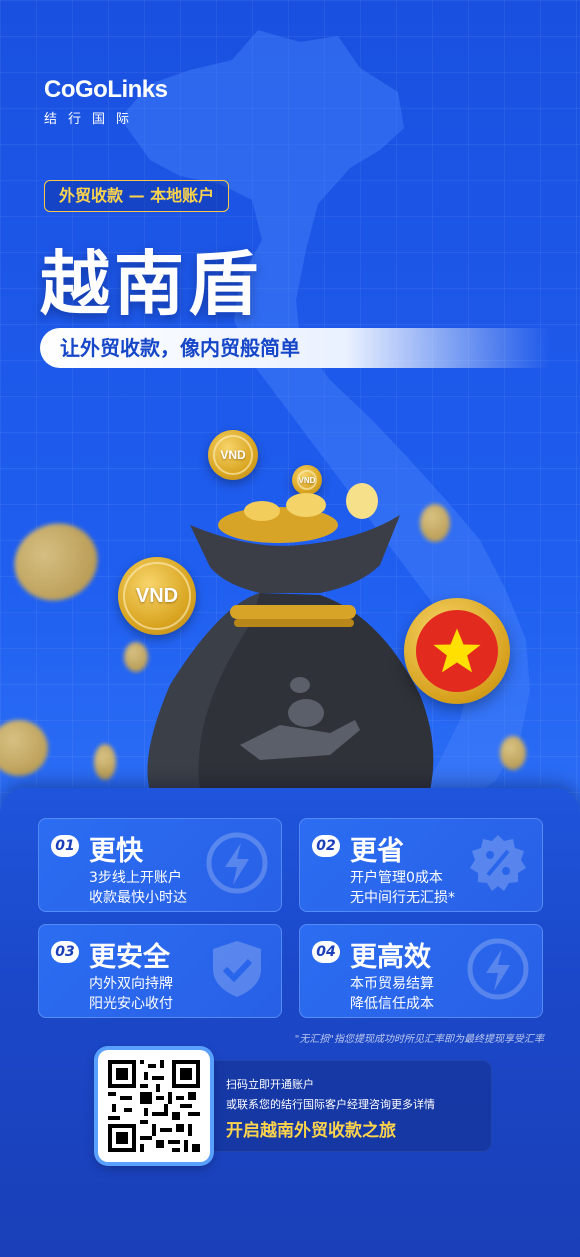 This screenshot has width=580, height=1257. I want to click on feature-card-efficient: 04 更高效 本币贸易结算 降低信任成本, so click(421, 971).